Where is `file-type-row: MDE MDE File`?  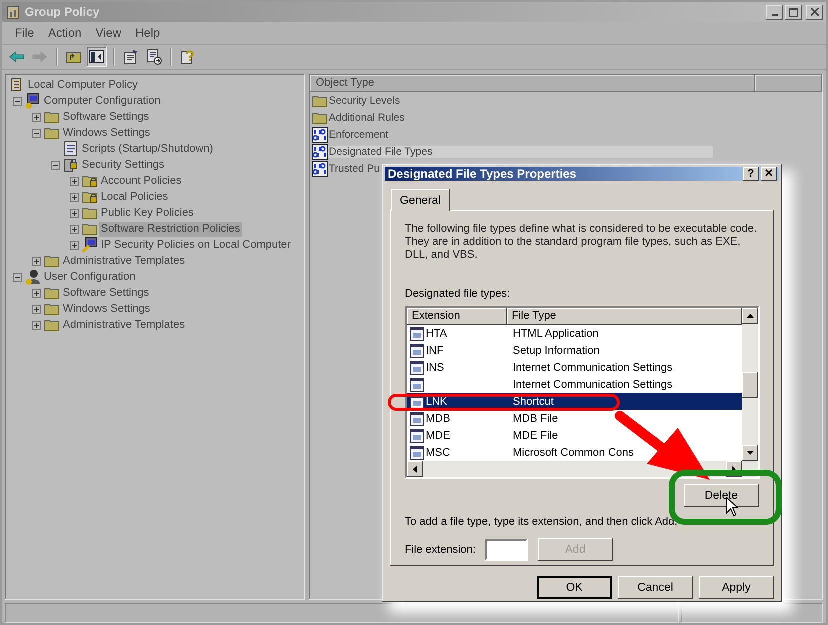
file-type-row: MDE MDE File is located at coordinates (574, 435).